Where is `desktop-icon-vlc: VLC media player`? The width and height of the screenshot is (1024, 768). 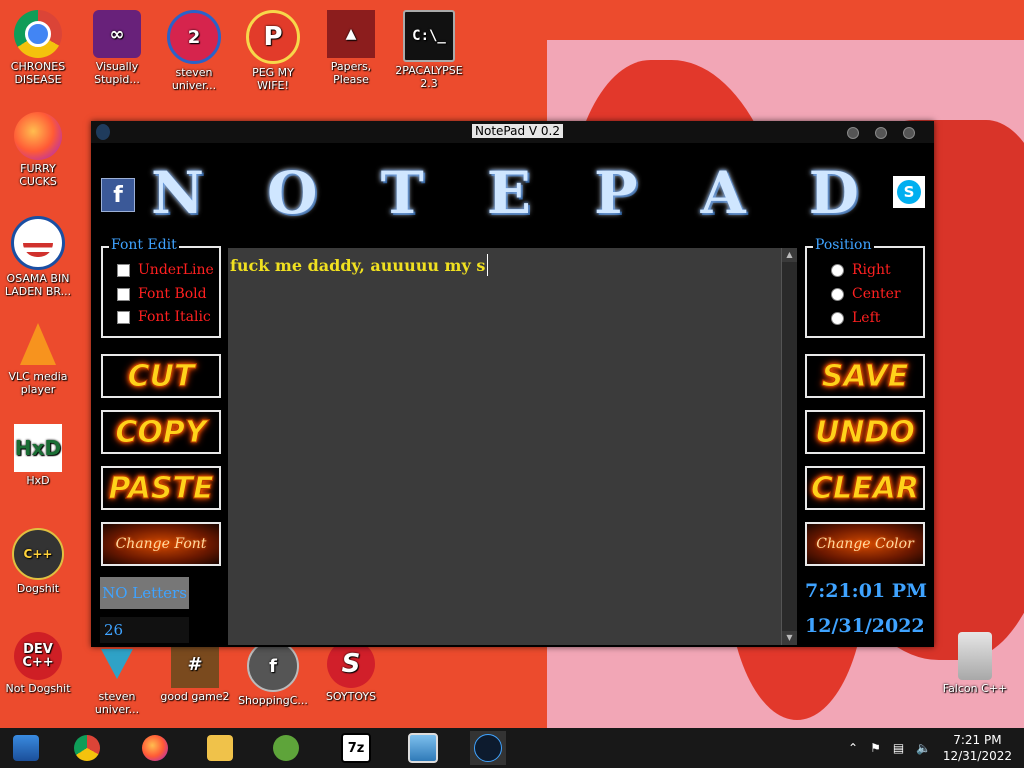
desktop-icon-vlc: VLC media player is located at coordinates (38, 358).